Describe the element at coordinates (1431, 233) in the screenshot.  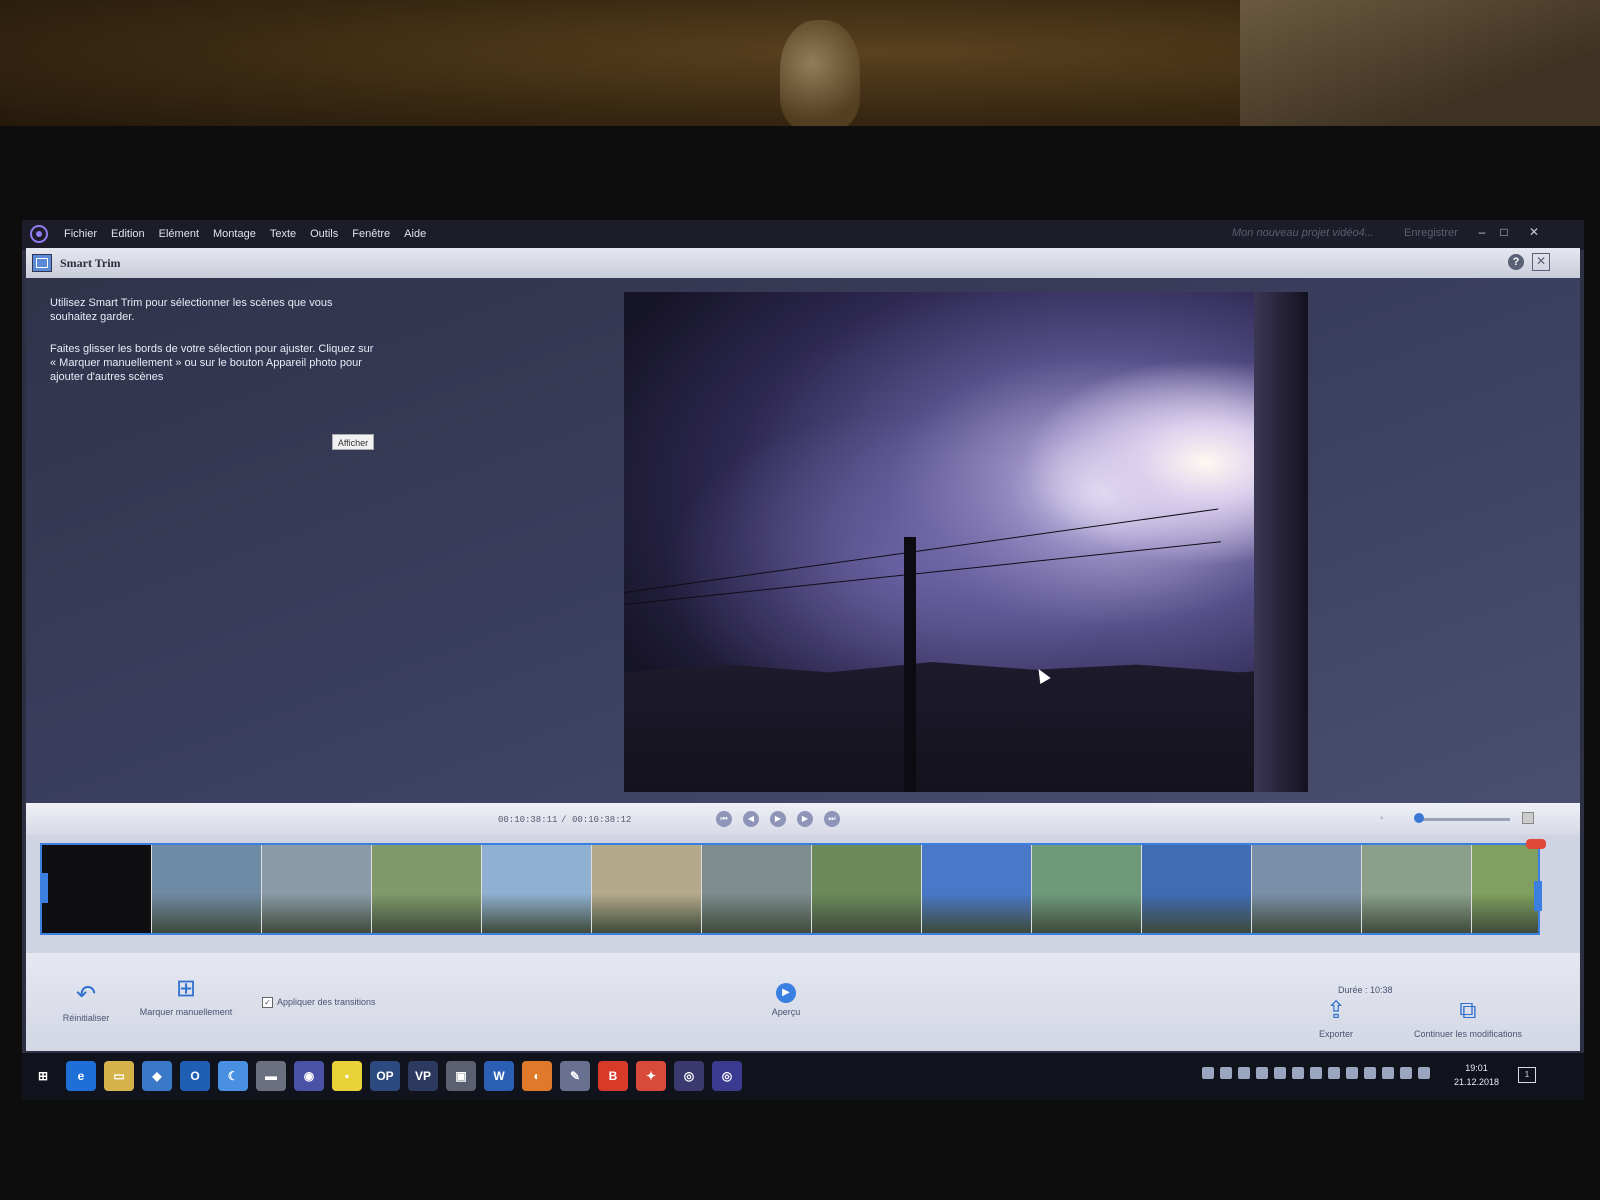
I see `save-button: Enregistrer` at that location.